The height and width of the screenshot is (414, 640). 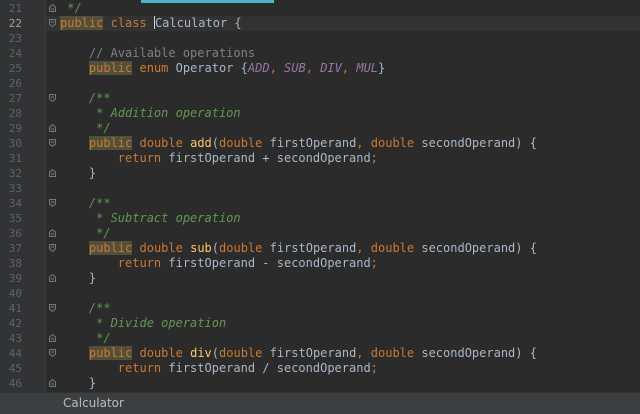 I want to click on line-number: 25, so click(x=15, y=68).